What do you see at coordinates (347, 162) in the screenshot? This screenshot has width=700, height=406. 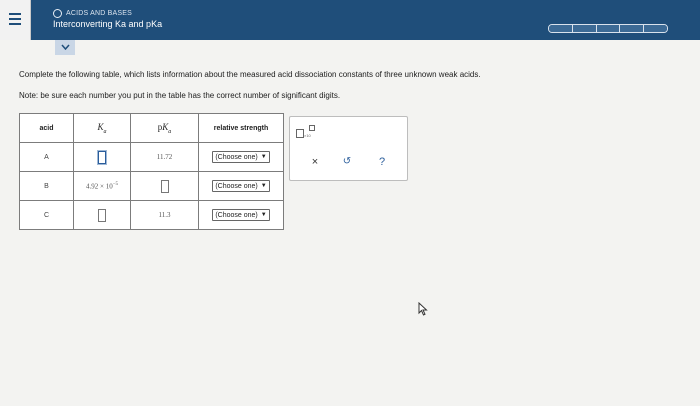 I see `undo-icon: ↺` at bounding box center [347, 162].